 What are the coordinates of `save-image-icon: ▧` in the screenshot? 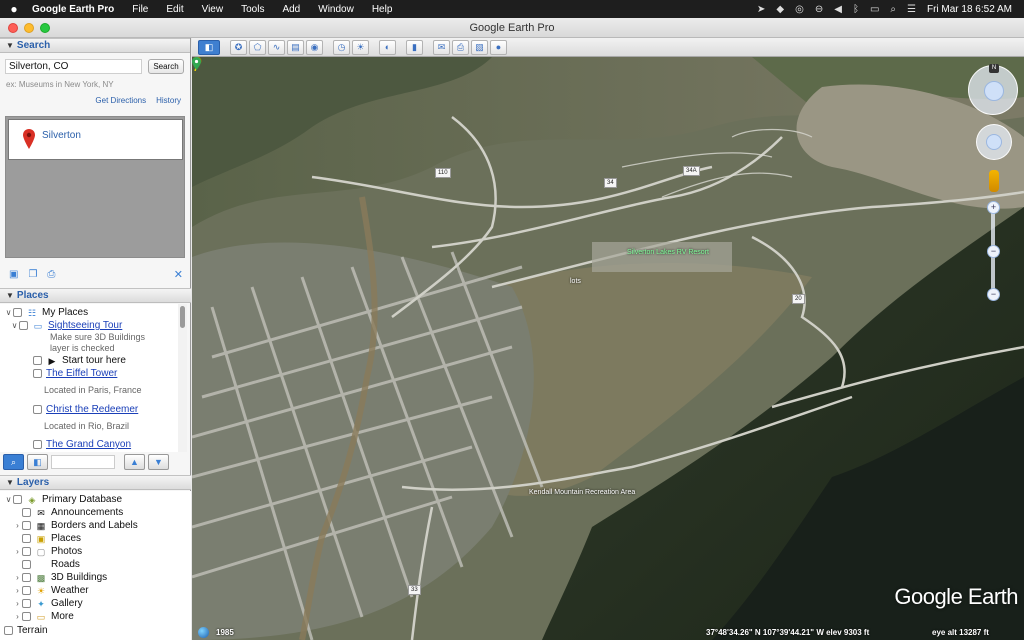 It's located at (479, 47).